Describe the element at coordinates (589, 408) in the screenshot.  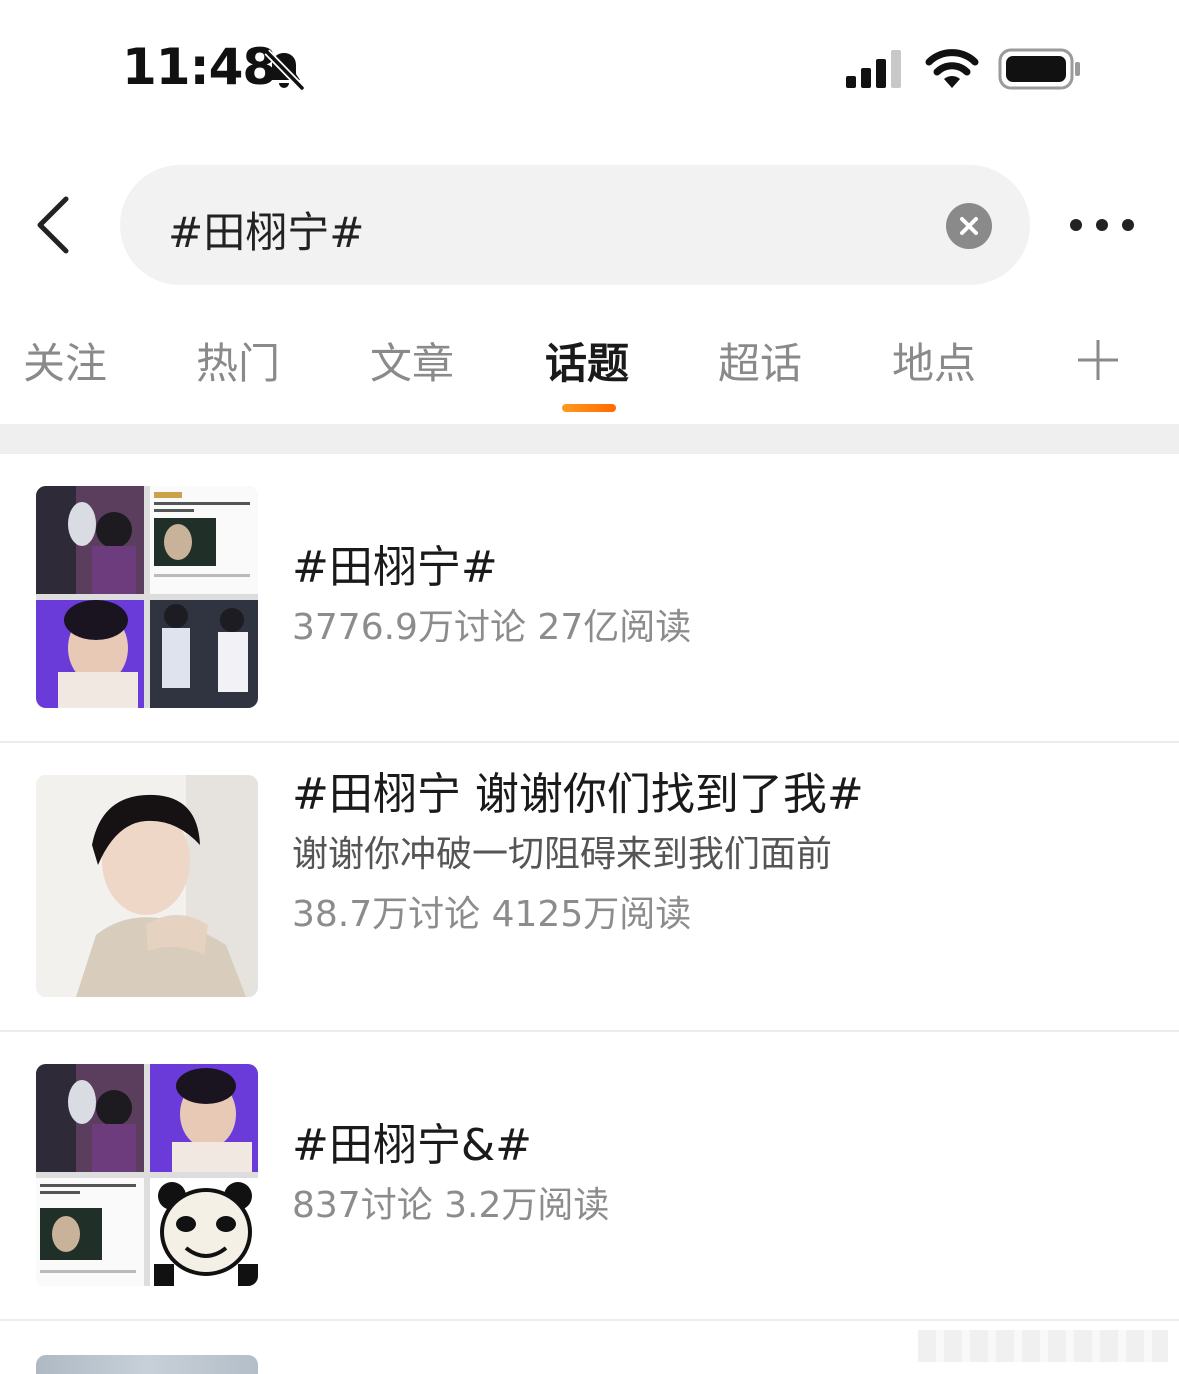
I see `active-tab-indicator` at that location.